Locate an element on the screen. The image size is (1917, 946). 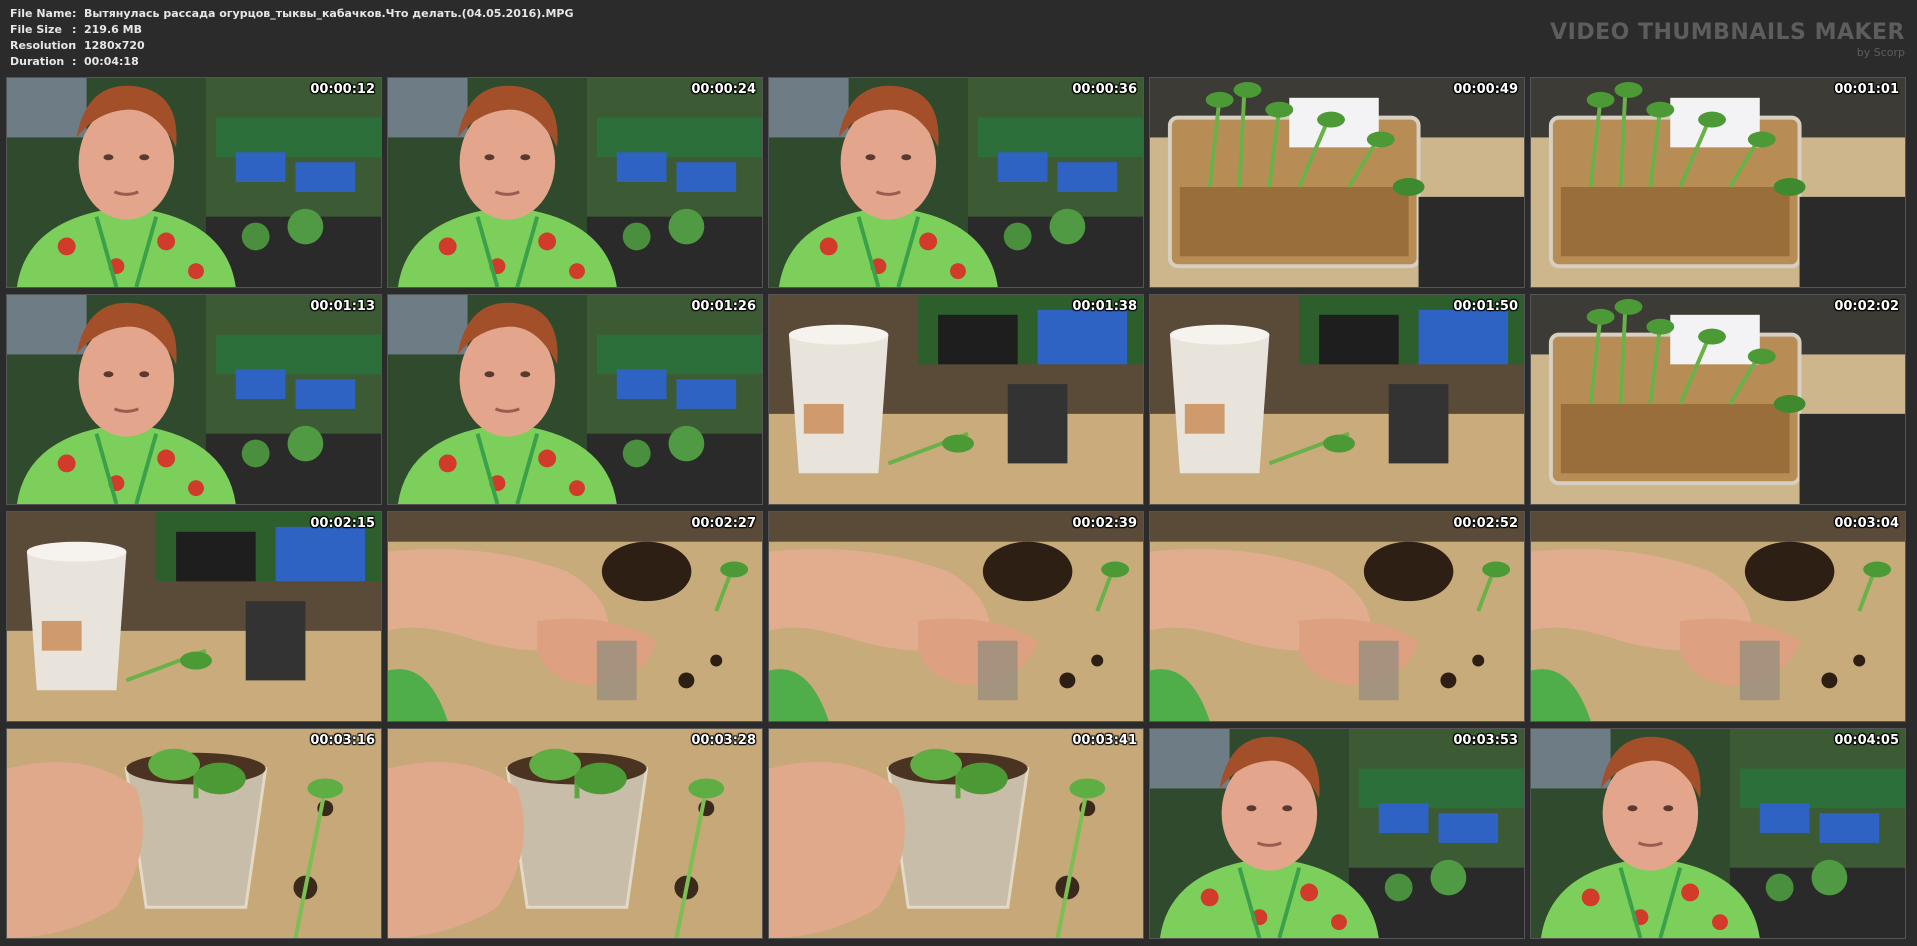
video-thumbnail: 00:00:49 is located at coordinates (1337, 182).